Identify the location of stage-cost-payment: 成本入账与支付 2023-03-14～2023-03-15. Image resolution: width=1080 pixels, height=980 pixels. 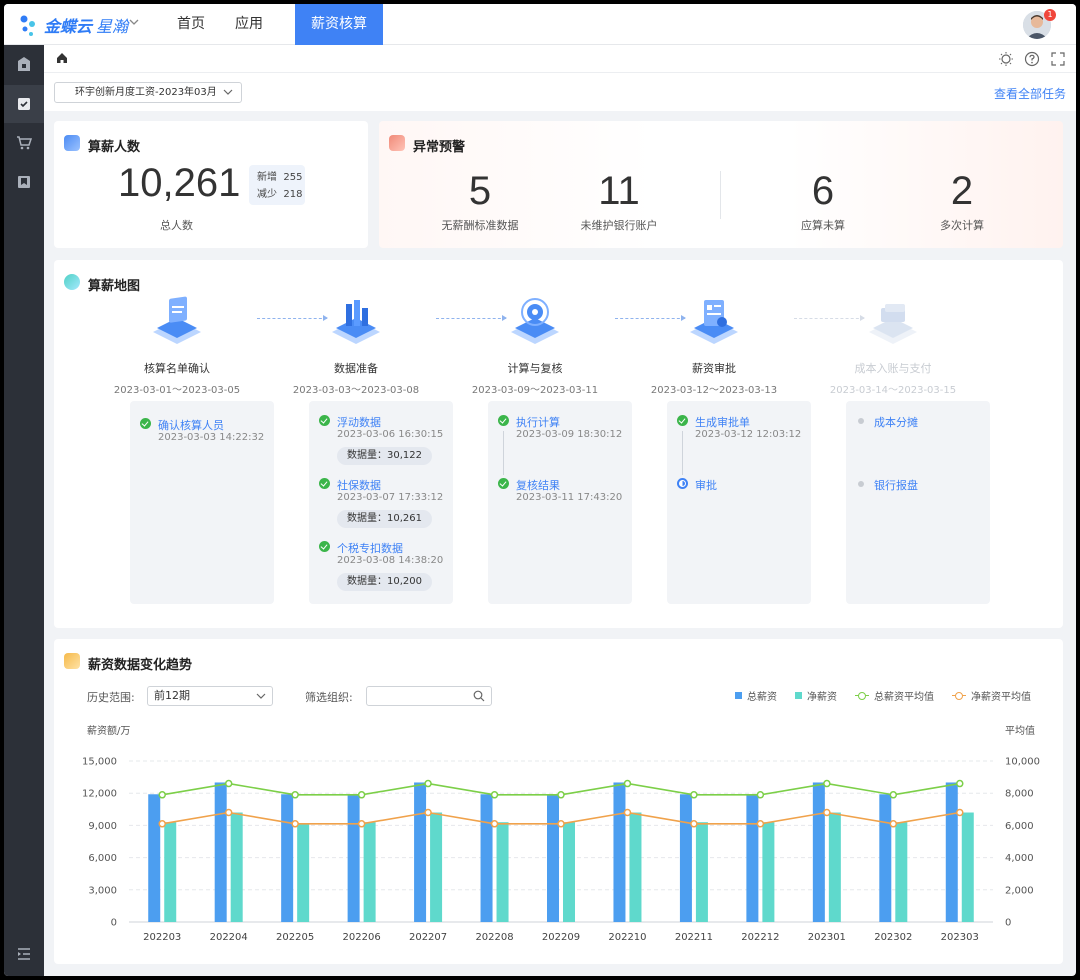
(893, 346).